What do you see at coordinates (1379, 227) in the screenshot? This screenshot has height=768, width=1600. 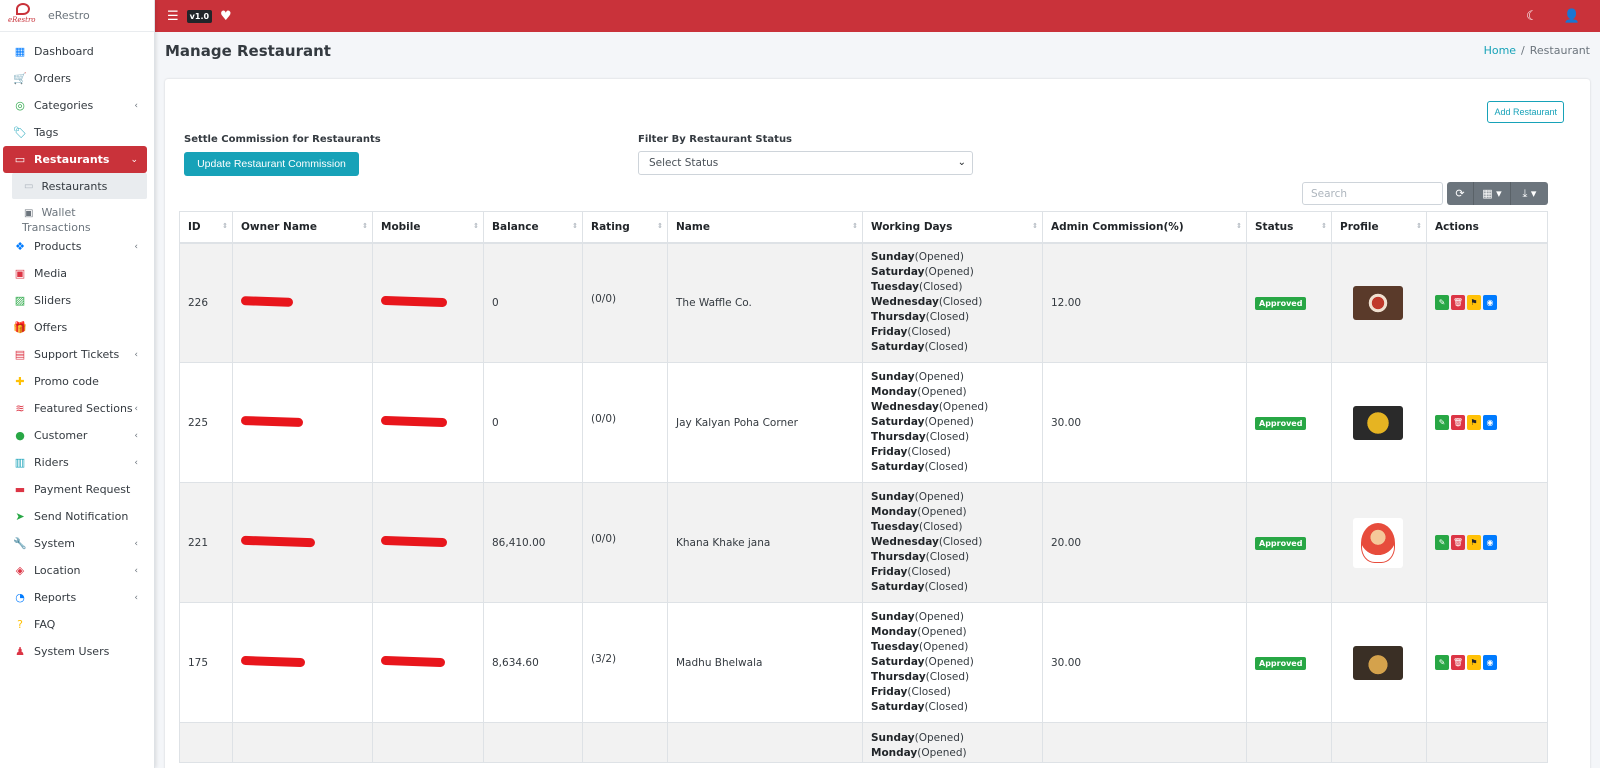 I see `column-header: Profile ⇕` at bounding box center [1379, 227].